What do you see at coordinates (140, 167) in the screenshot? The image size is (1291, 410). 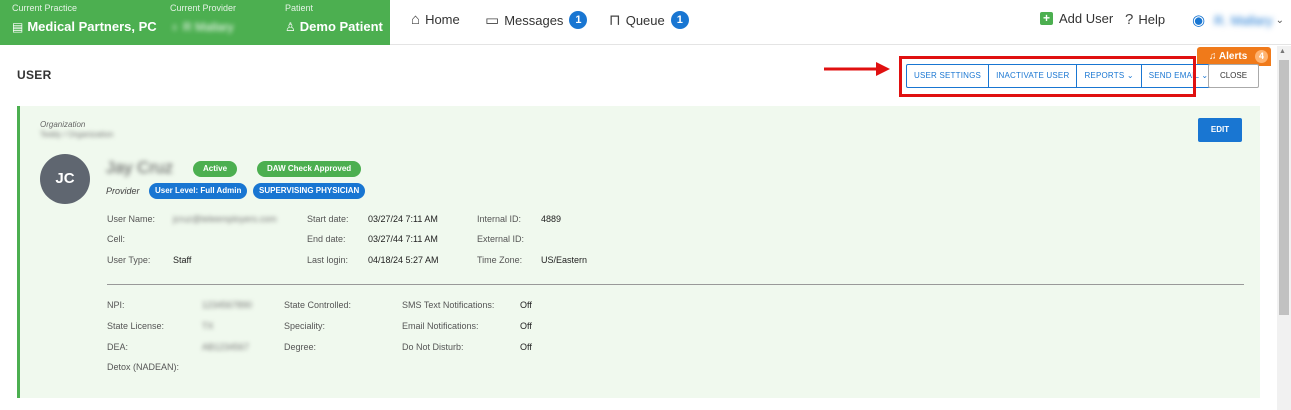 I see `user-full-name: Jay Cruz` at bounding box center [140, 167].